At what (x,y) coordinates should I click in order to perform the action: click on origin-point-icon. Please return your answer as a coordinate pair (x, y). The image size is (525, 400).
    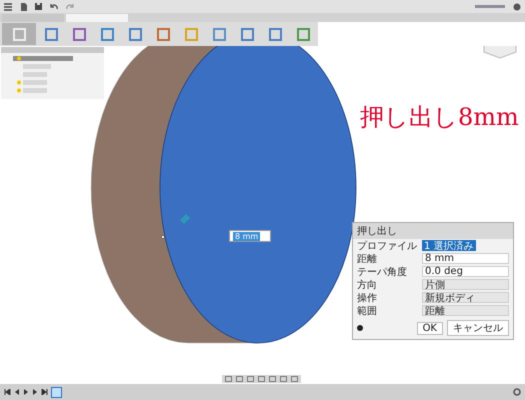
    Looking at the image, I should click on (163, 237).